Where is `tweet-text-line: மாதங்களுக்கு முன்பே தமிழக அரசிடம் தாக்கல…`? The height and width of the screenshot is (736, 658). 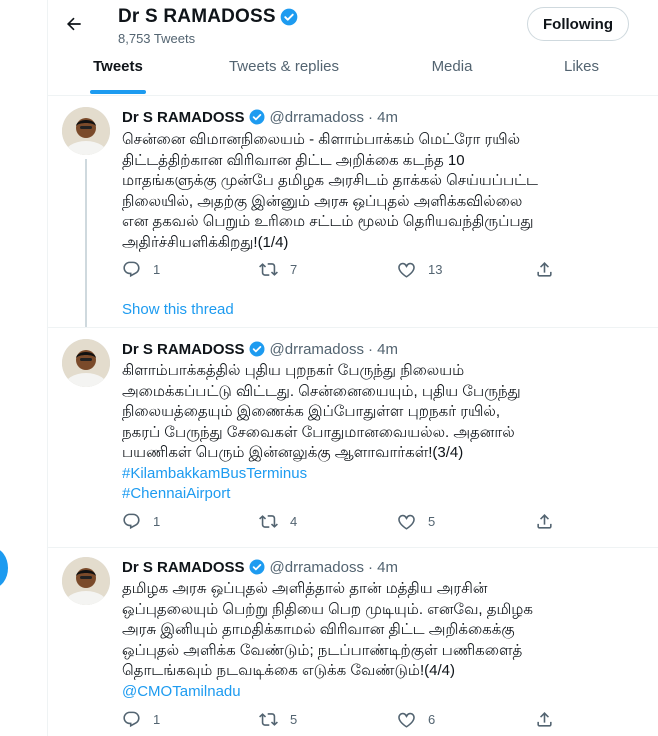 tweet-text-line: மாதங்களுக்கு முன்பே தமிழக அரசிடம் தாக்கல… is located at coordinates (330, 180).